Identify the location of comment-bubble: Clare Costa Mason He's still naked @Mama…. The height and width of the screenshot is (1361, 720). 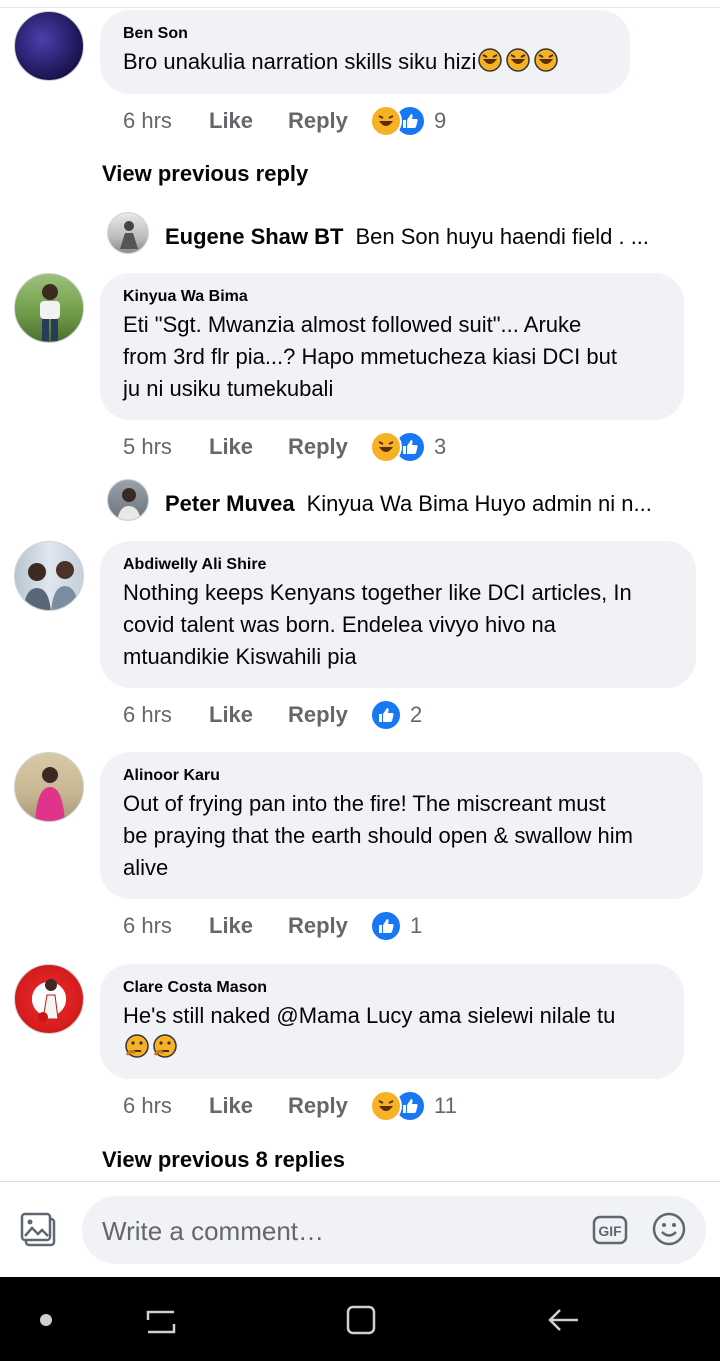
(392, 1021).